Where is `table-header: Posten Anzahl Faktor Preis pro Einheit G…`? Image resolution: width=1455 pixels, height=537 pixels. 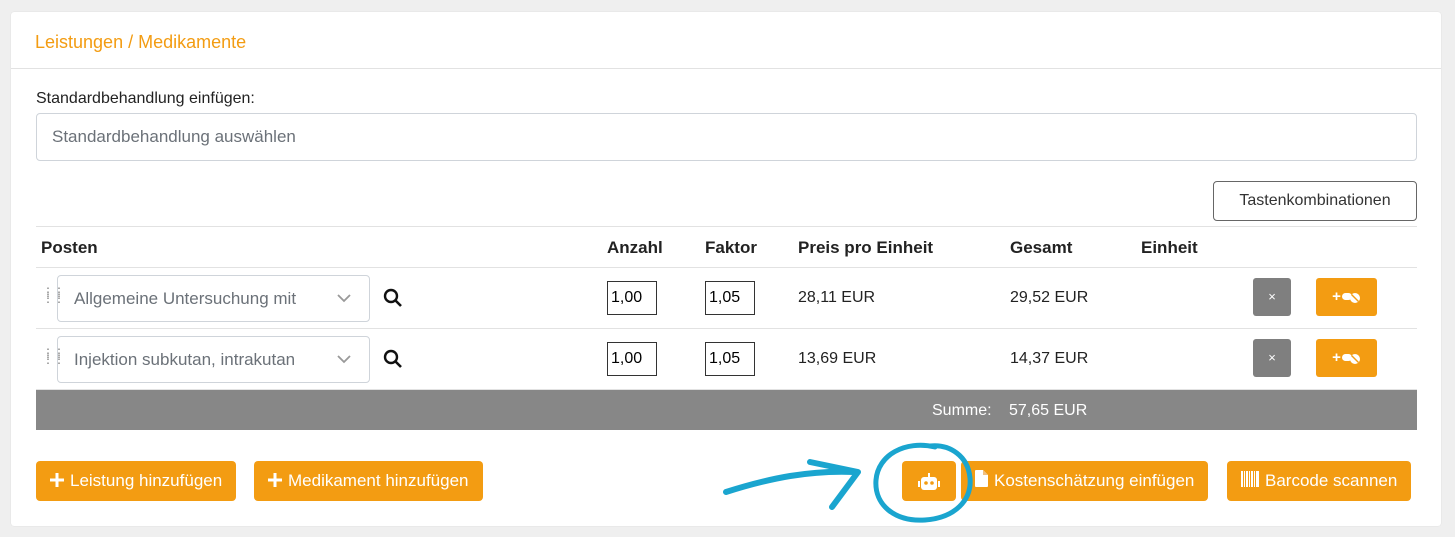 table-header: Posten Anzahl Faktor Preis pro Einheit G… is located at coordinates (726, 247).